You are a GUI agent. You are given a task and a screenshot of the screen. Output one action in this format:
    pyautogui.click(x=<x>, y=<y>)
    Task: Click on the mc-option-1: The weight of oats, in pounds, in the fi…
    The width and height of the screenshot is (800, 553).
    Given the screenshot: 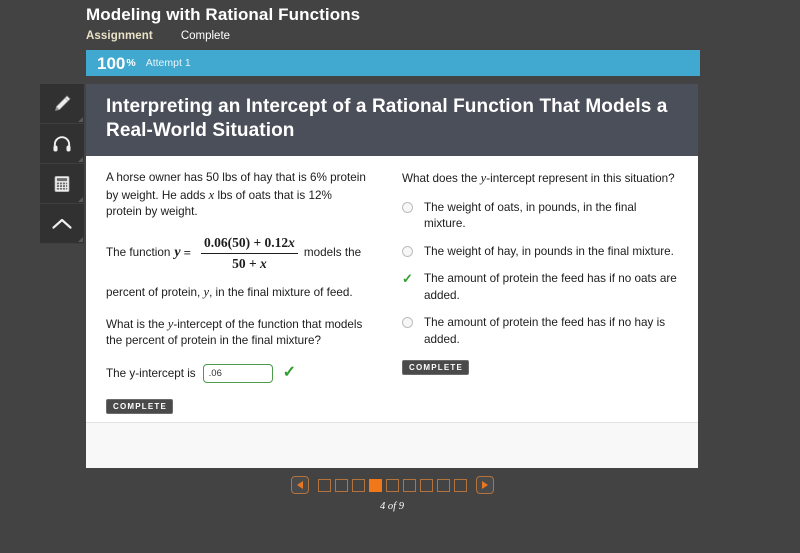 What is the action you would take?
    pyautogui.click(x=541, y=216)
    